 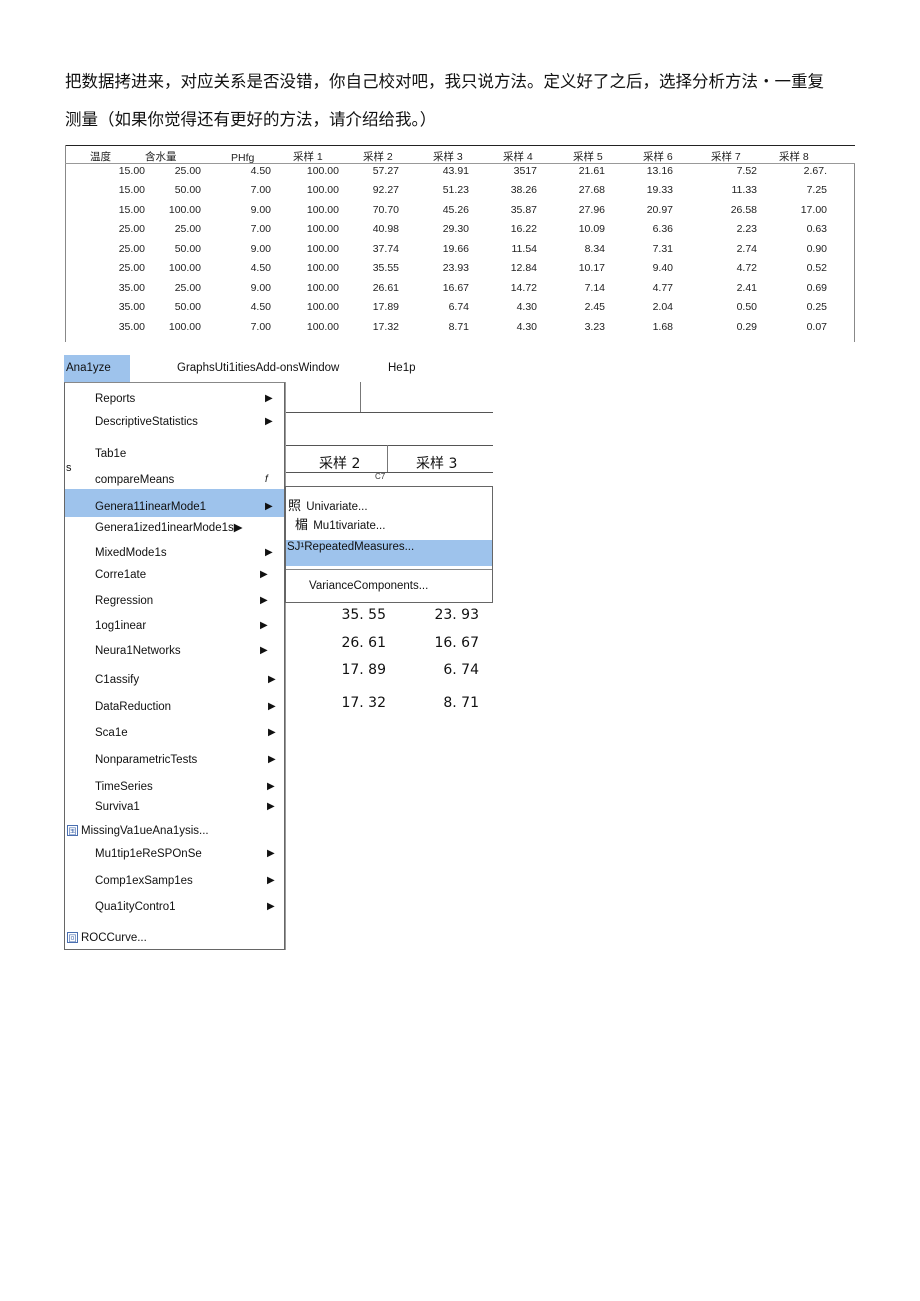 I want to click on menu-item-label: Comp1exSamp1es, so click(x=144, y=881).